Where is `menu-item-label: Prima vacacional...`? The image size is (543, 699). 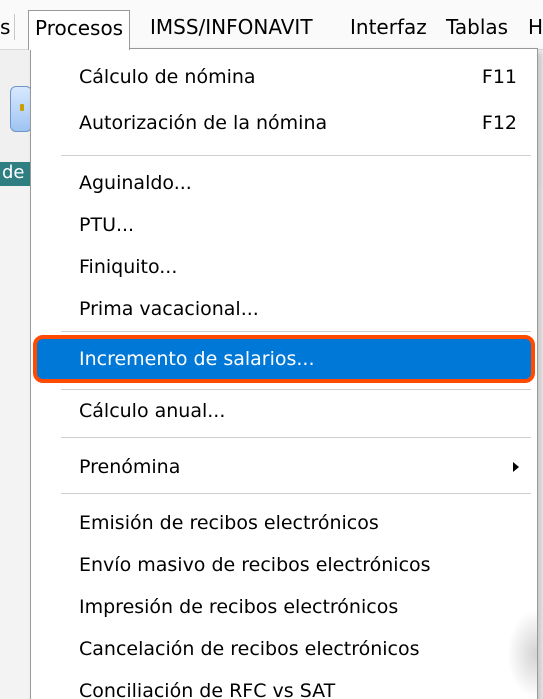 menu-item-label: Prima vacacional... is located at coordinates (169, 309).